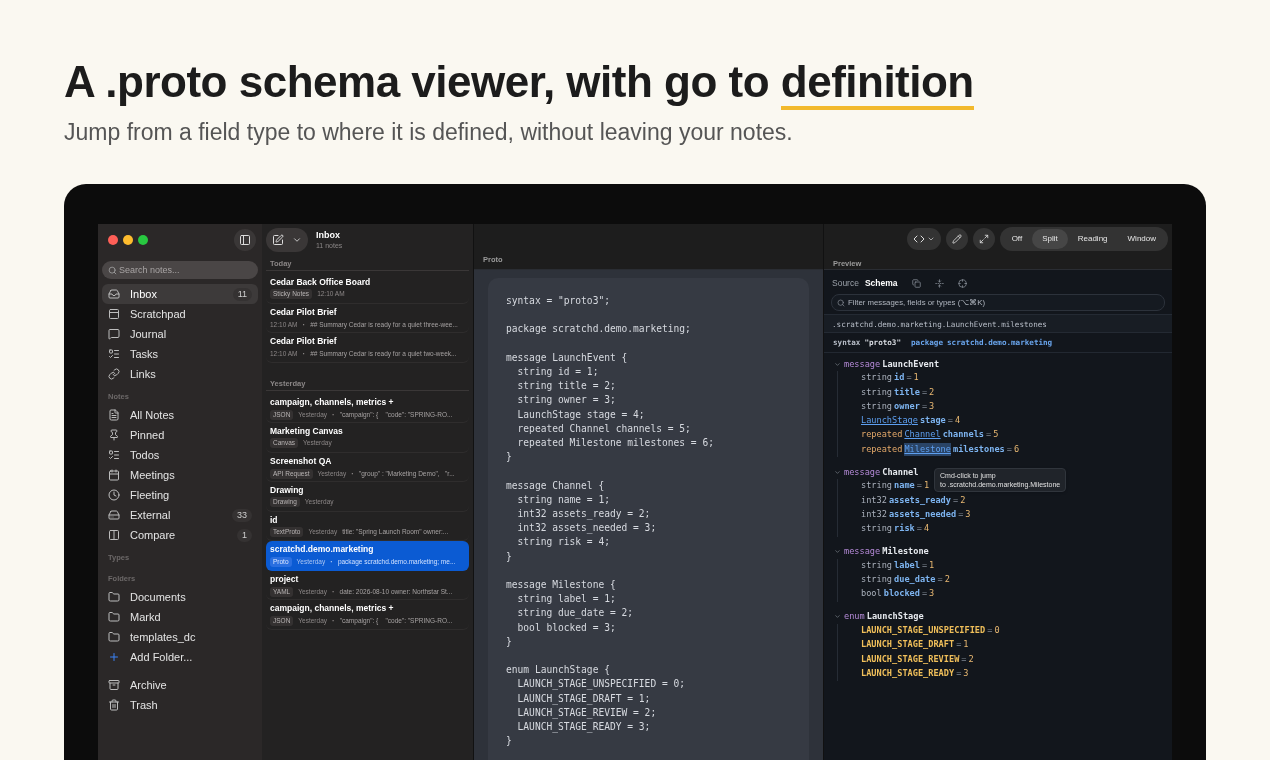 The width and height of the screenshot is (1270, 760). Describe the element at coordinates (558, 301) in the screenshot. I see `code-line: syntax = "proto3";` at that location.